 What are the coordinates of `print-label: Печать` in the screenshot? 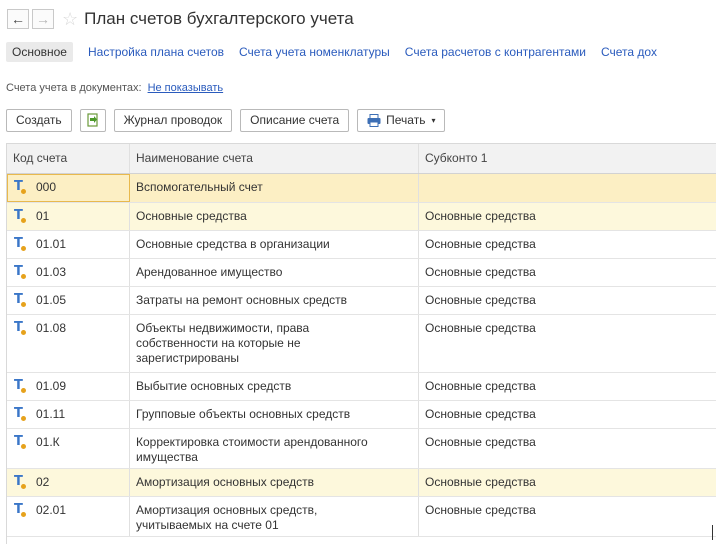 It's located at (406, 120).